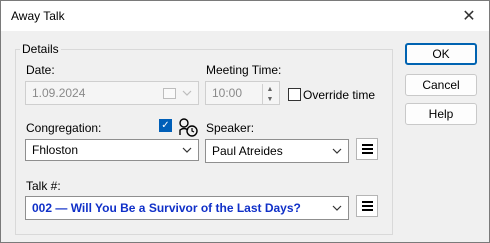  I want to click on congregation-dropdown: Fhloston, so click(112, 150).